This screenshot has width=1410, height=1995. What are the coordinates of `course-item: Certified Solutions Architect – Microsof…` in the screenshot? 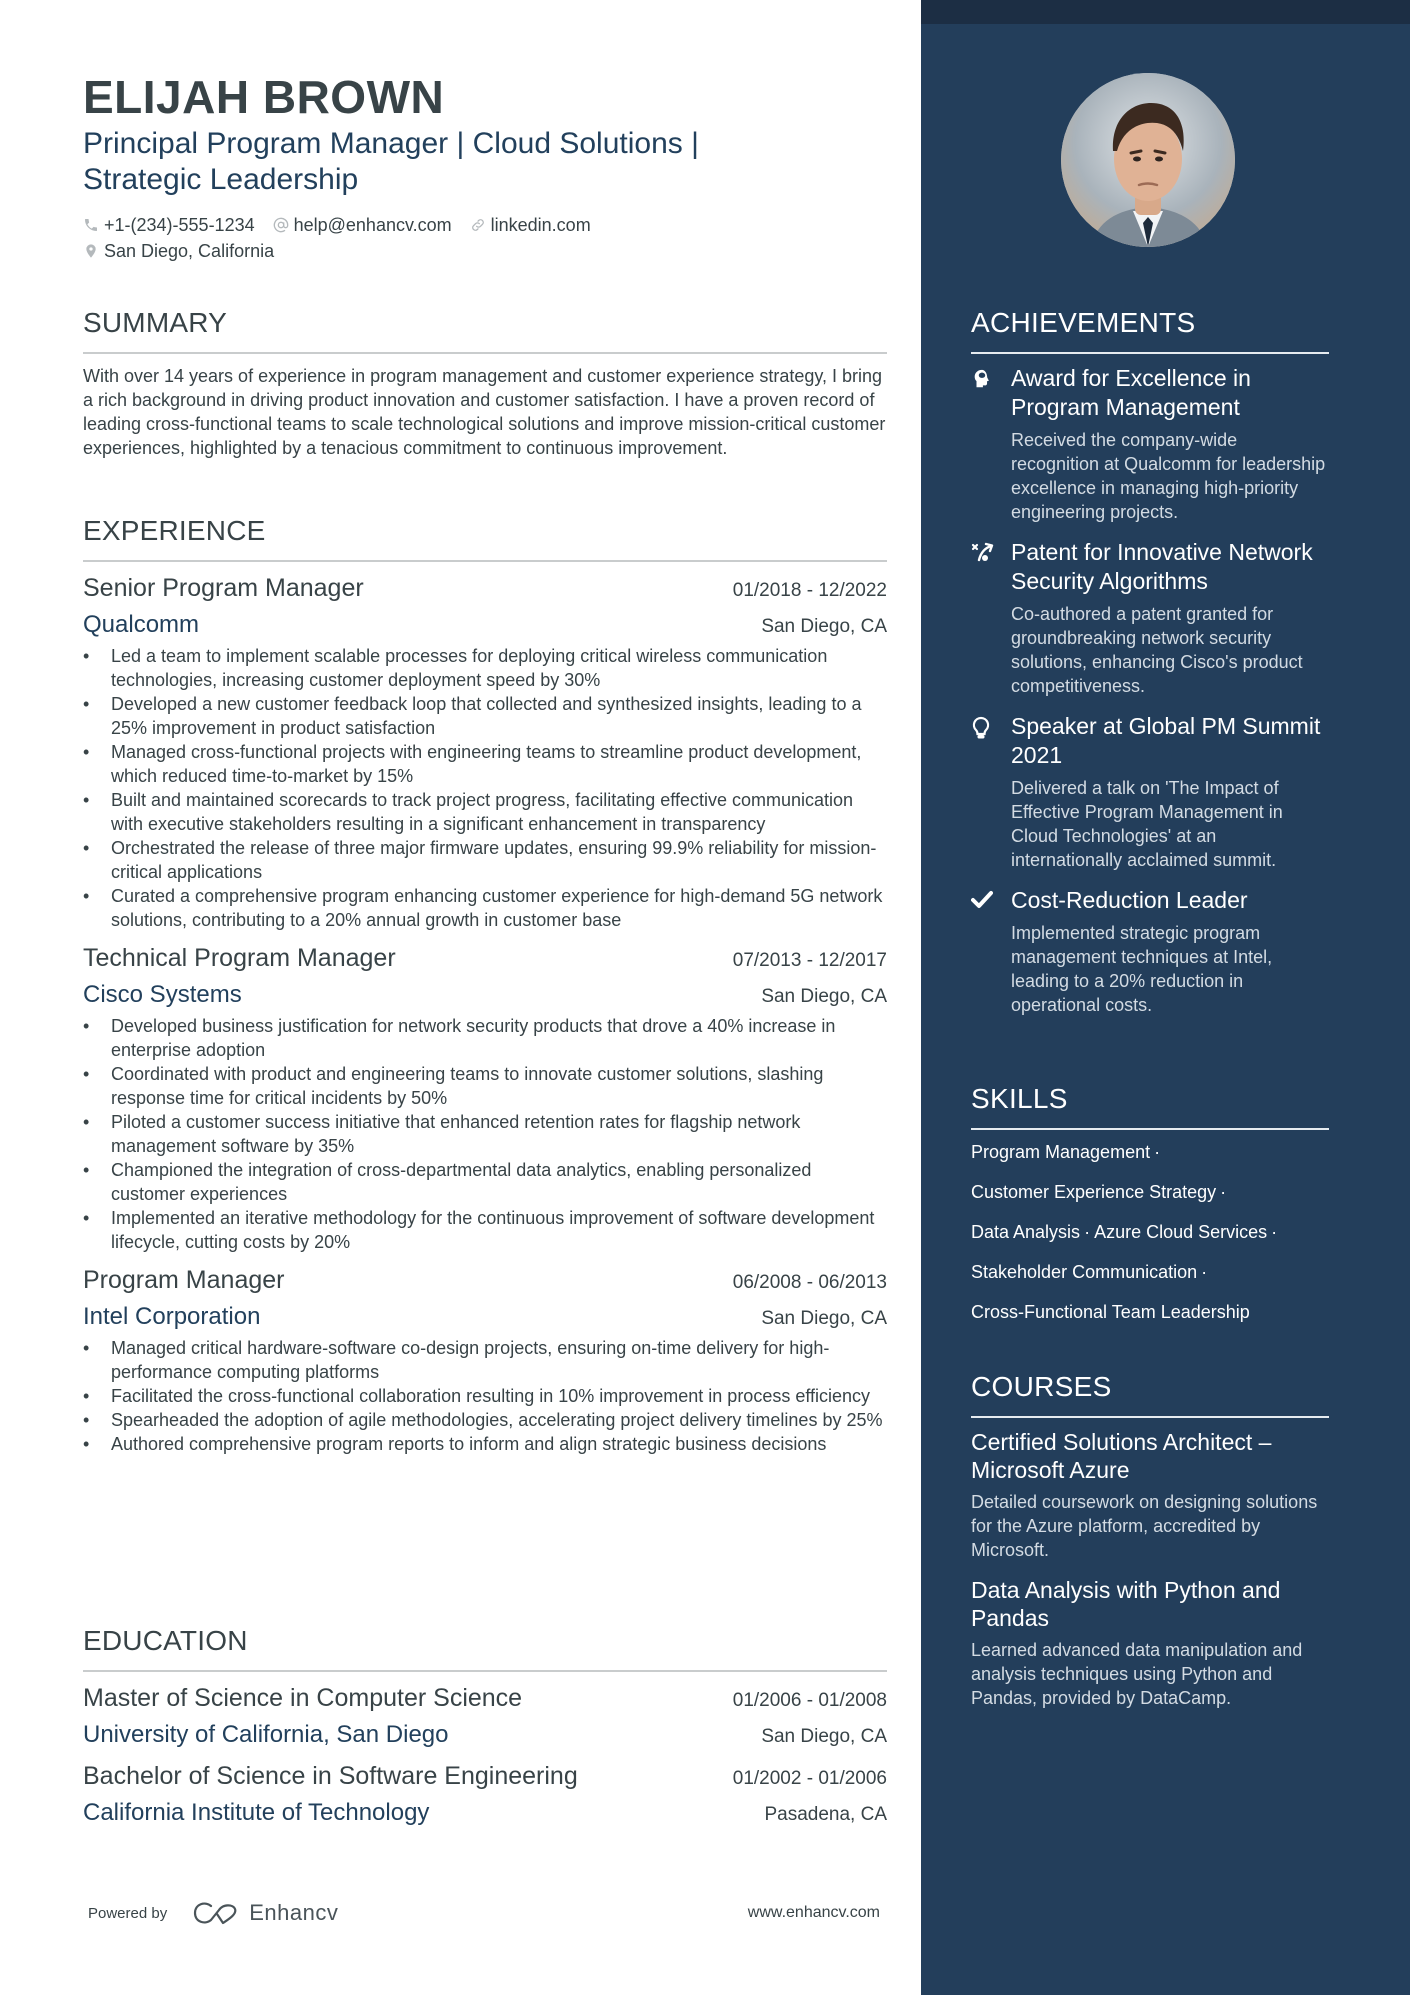 It's located at (1150, 1495).